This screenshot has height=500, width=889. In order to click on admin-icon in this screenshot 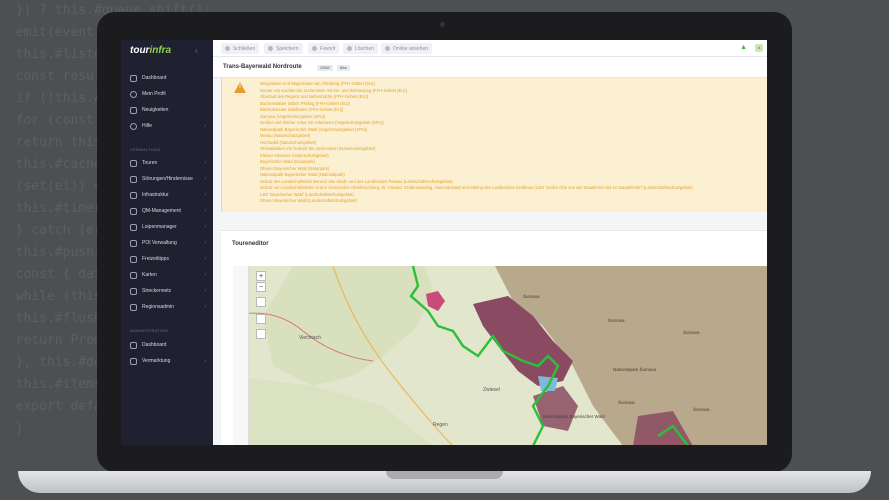, I will do `click(133, 307)`.